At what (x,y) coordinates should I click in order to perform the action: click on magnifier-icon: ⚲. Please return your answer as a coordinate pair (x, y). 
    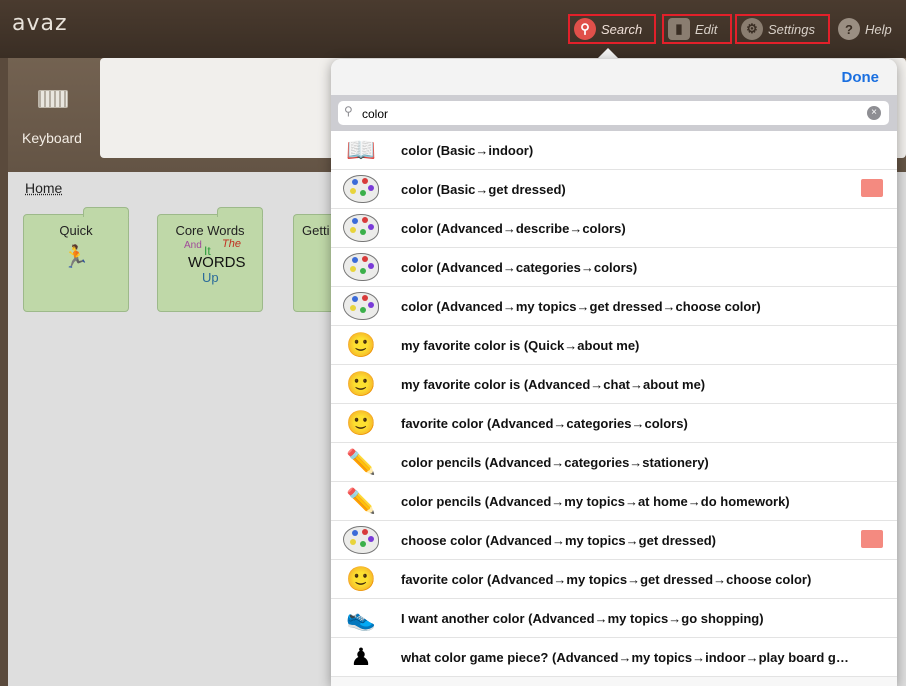
    Looking at the image, I should click on (348, 111).